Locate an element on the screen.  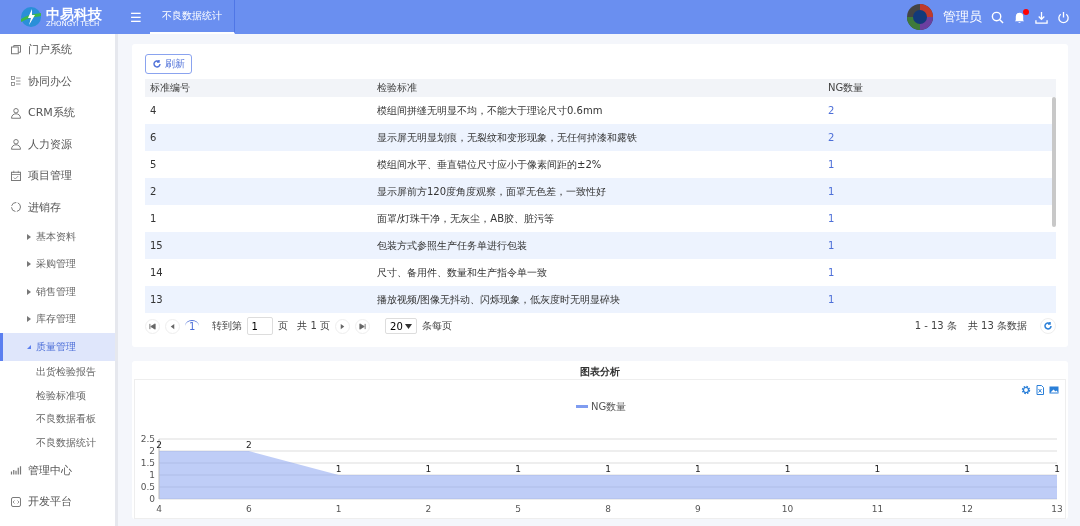
sidebar-item: 开发平台 is located at coordinates (57, 502).